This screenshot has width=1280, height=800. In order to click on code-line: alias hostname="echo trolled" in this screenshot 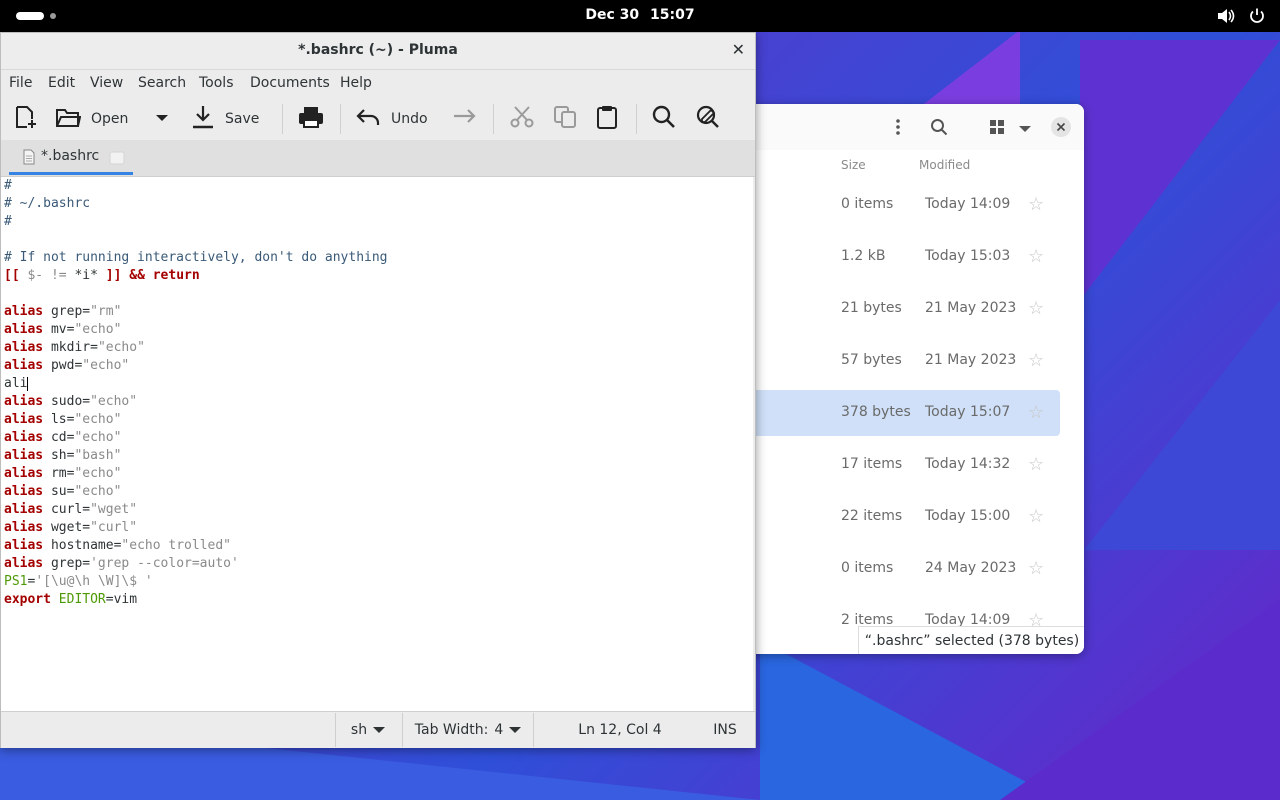, I will do `click(117, 545)`.